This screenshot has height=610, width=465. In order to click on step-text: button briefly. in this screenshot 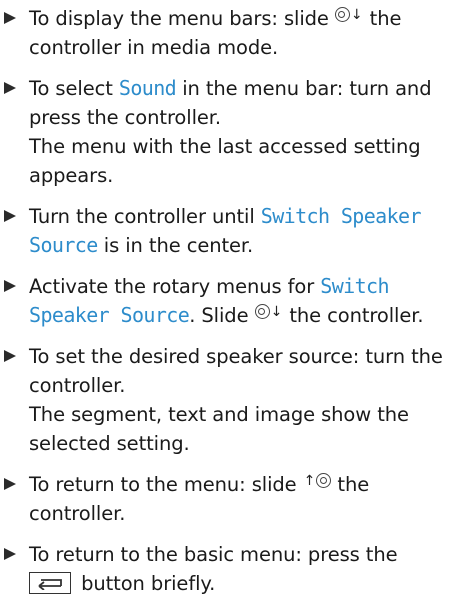, I will do `click(145, 583)`.